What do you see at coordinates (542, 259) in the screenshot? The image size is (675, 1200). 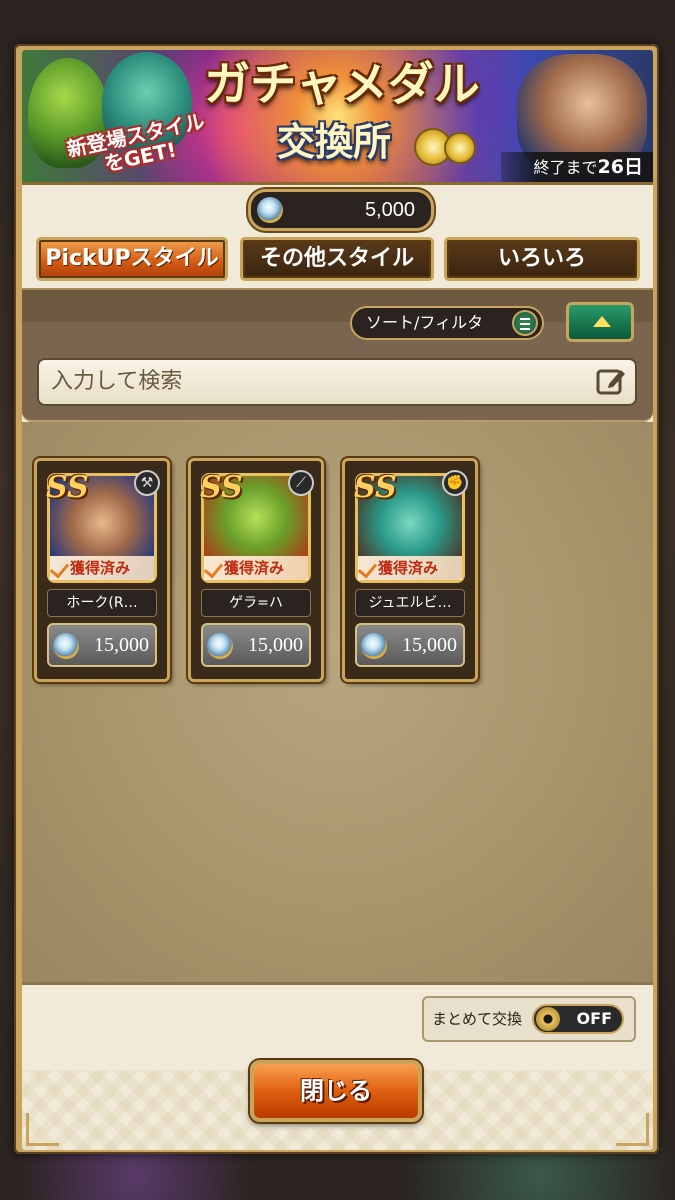 I see `tab-misc: いろいろ` at bounding box center [542, 259].